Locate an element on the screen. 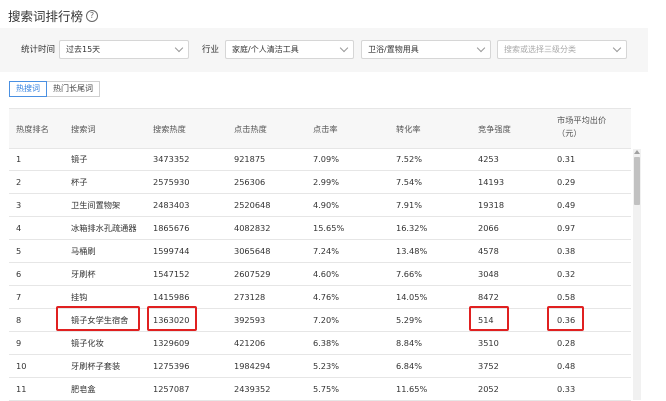 Image resolution: width=666 pixels, height=401 pixels. industry-l2-select: 卫浴/置物用具 is located at coordinates (426, 49).